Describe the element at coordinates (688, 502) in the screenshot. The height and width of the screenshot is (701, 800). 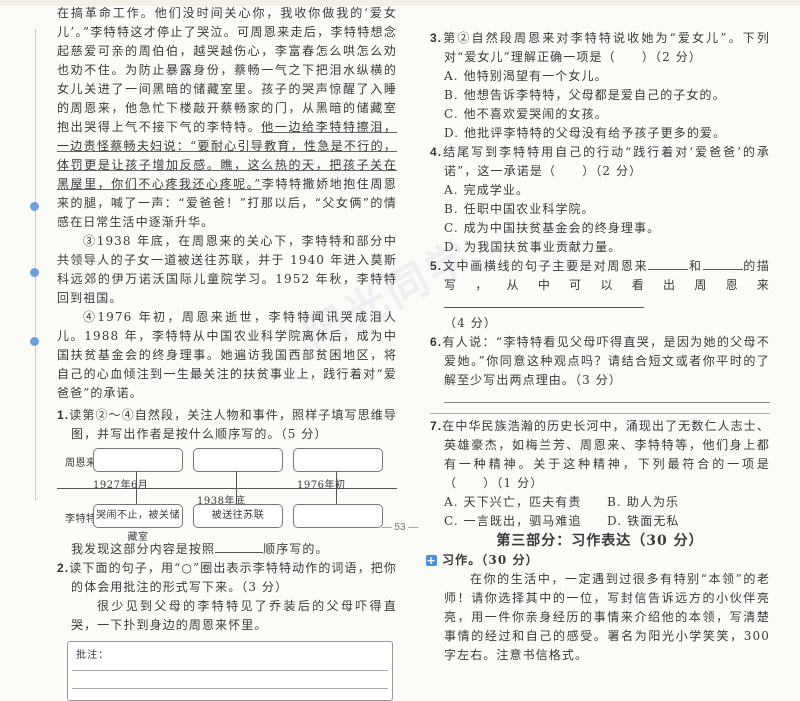
I see `option: B. 助人为乐` at that location.